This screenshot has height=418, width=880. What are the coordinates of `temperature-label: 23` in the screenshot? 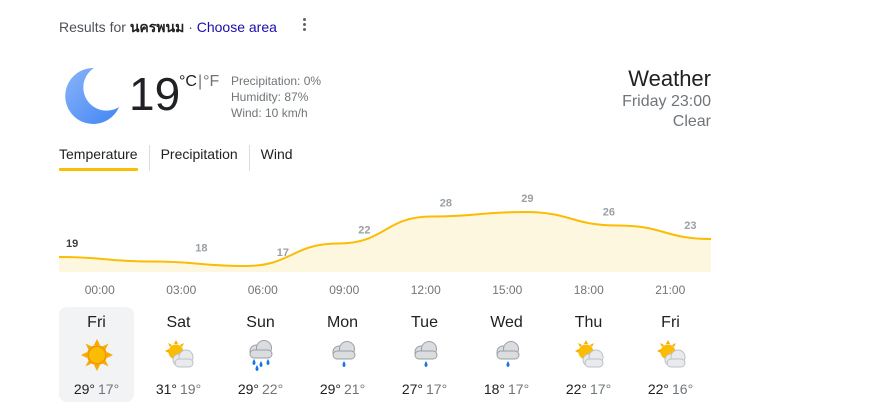 It's located at (690, 226).